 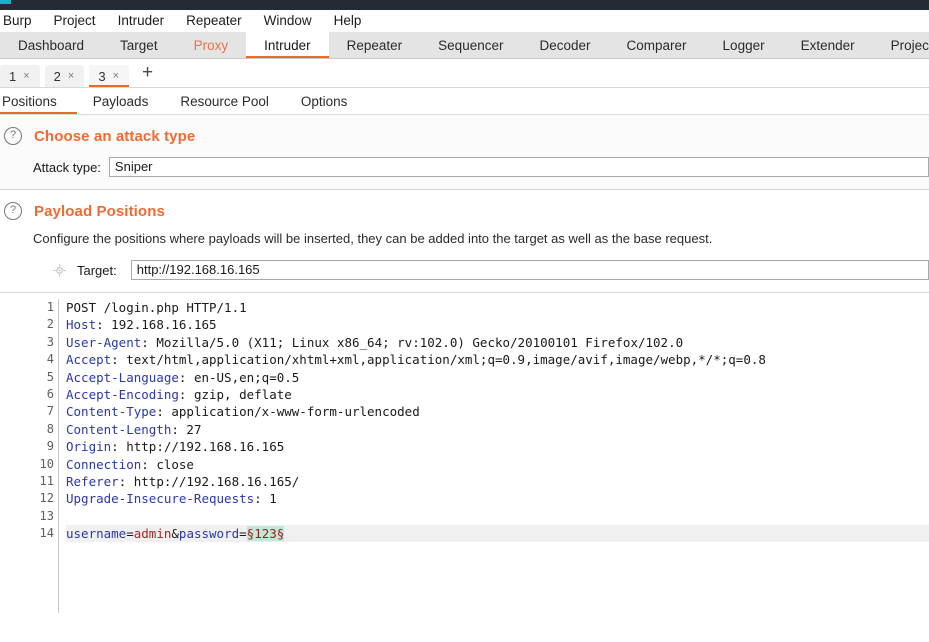 What do you see at coordinates (518, 167) in the screenshot?
I see `attack-type-select` at bounding box center [518, 167].